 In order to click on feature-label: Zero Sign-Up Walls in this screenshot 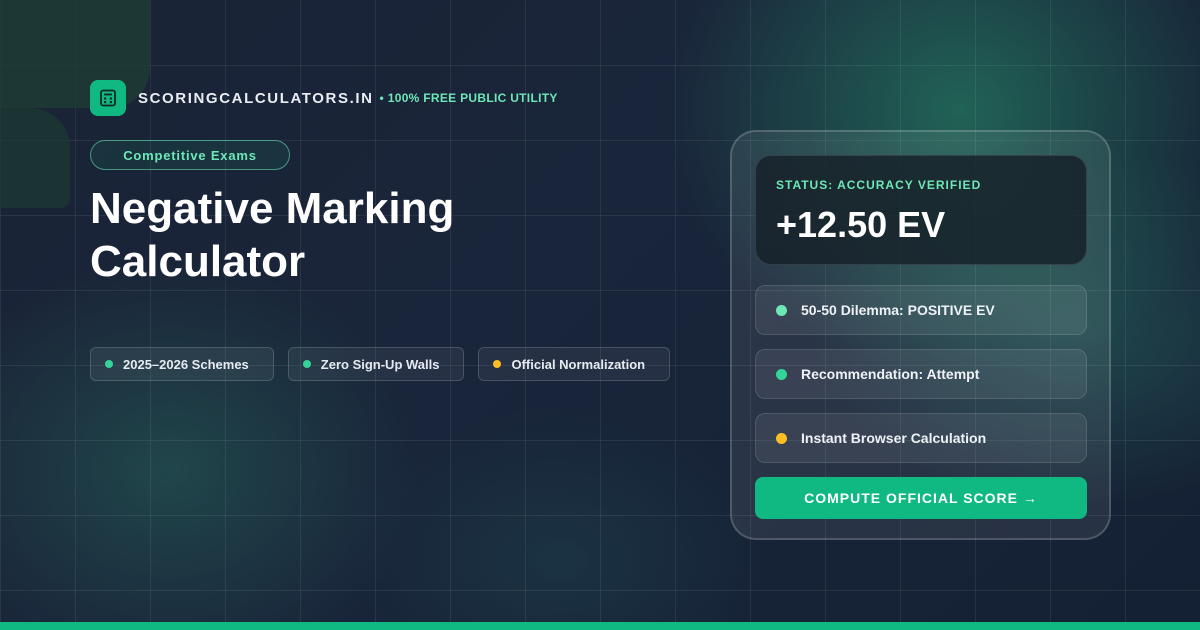, I will do `click(380, 364)`.